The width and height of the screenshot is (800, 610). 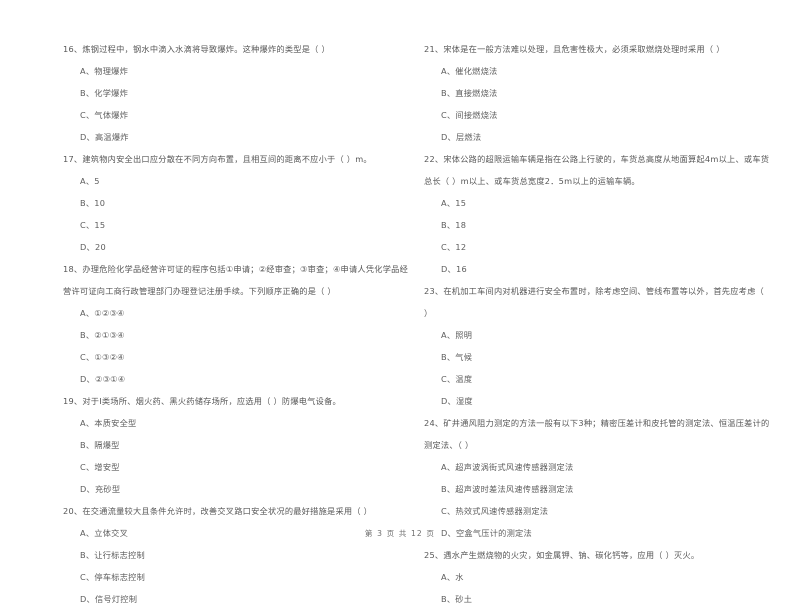 I want to click on option-d: D、充砂型, so click(x=246, y=489).